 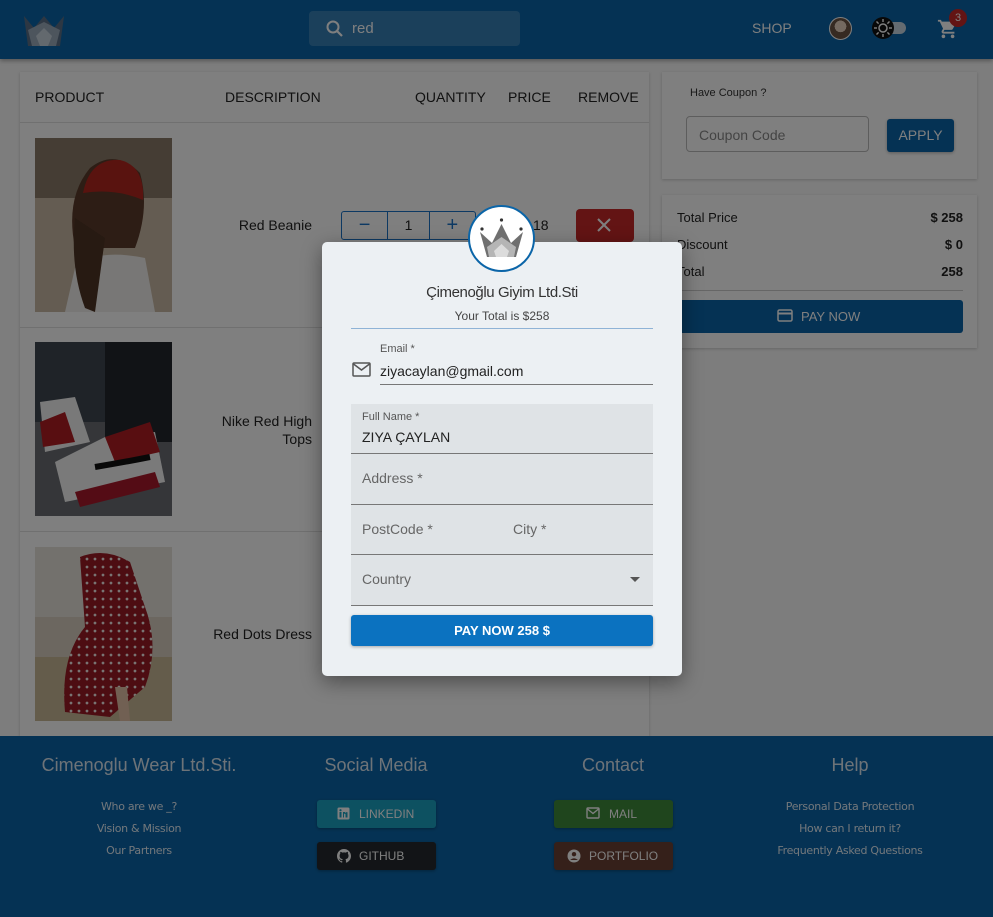 I want to click on dropdown-arrow-icon, so click(x=635, y=579).